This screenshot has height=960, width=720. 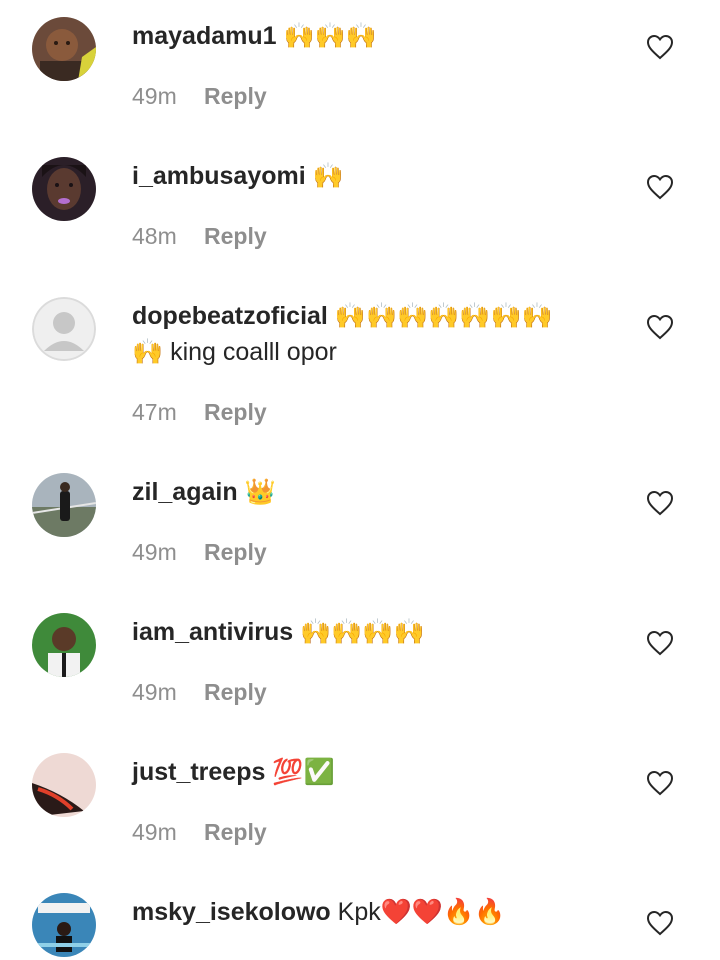 What do you see at coordinates (328, 176) in the screenshot?
I see `comment-text: 🙌` at bounding box center [328, 176].